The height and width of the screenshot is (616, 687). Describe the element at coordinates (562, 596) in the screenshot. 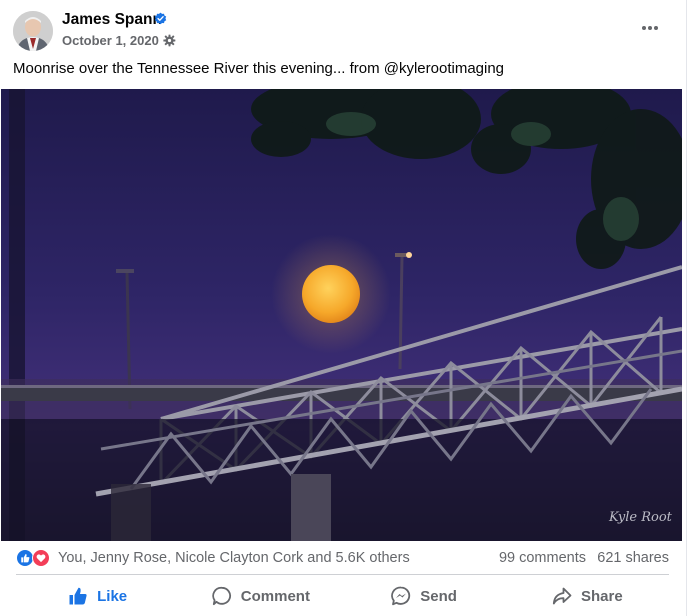

I see `share-arrow-icon` at that location.